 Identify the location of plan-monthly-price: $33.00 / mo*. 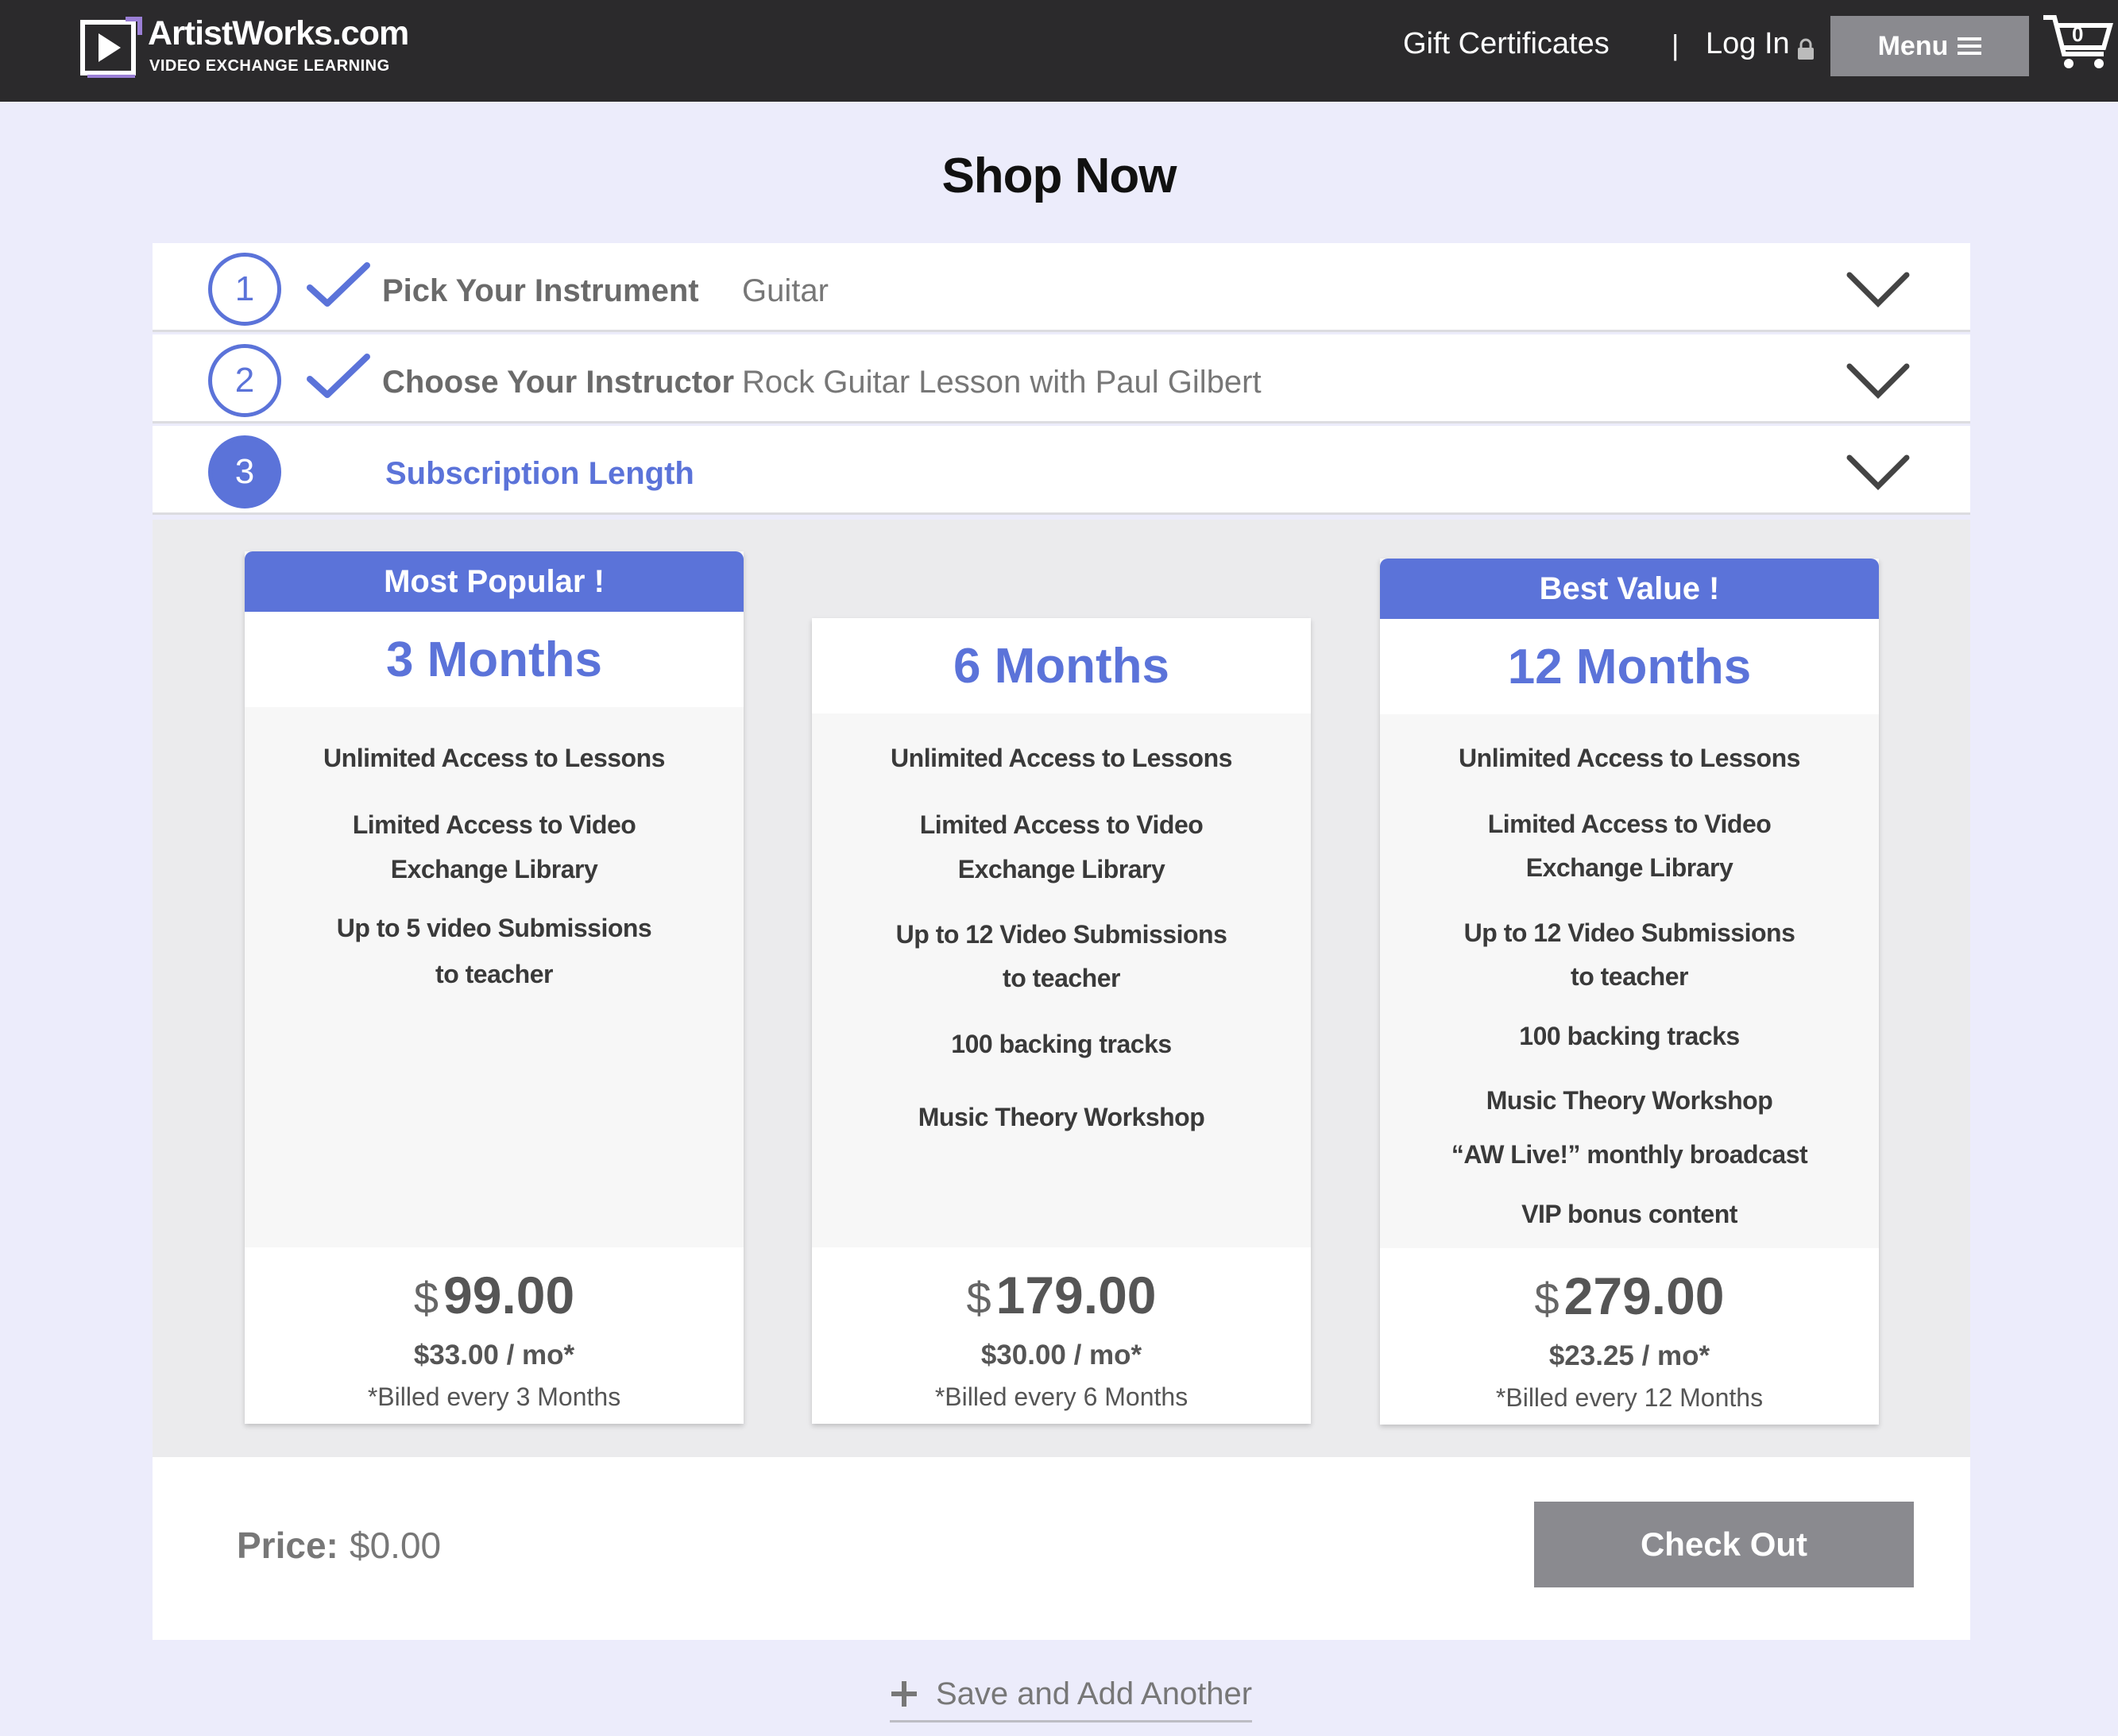
(494, 1355).